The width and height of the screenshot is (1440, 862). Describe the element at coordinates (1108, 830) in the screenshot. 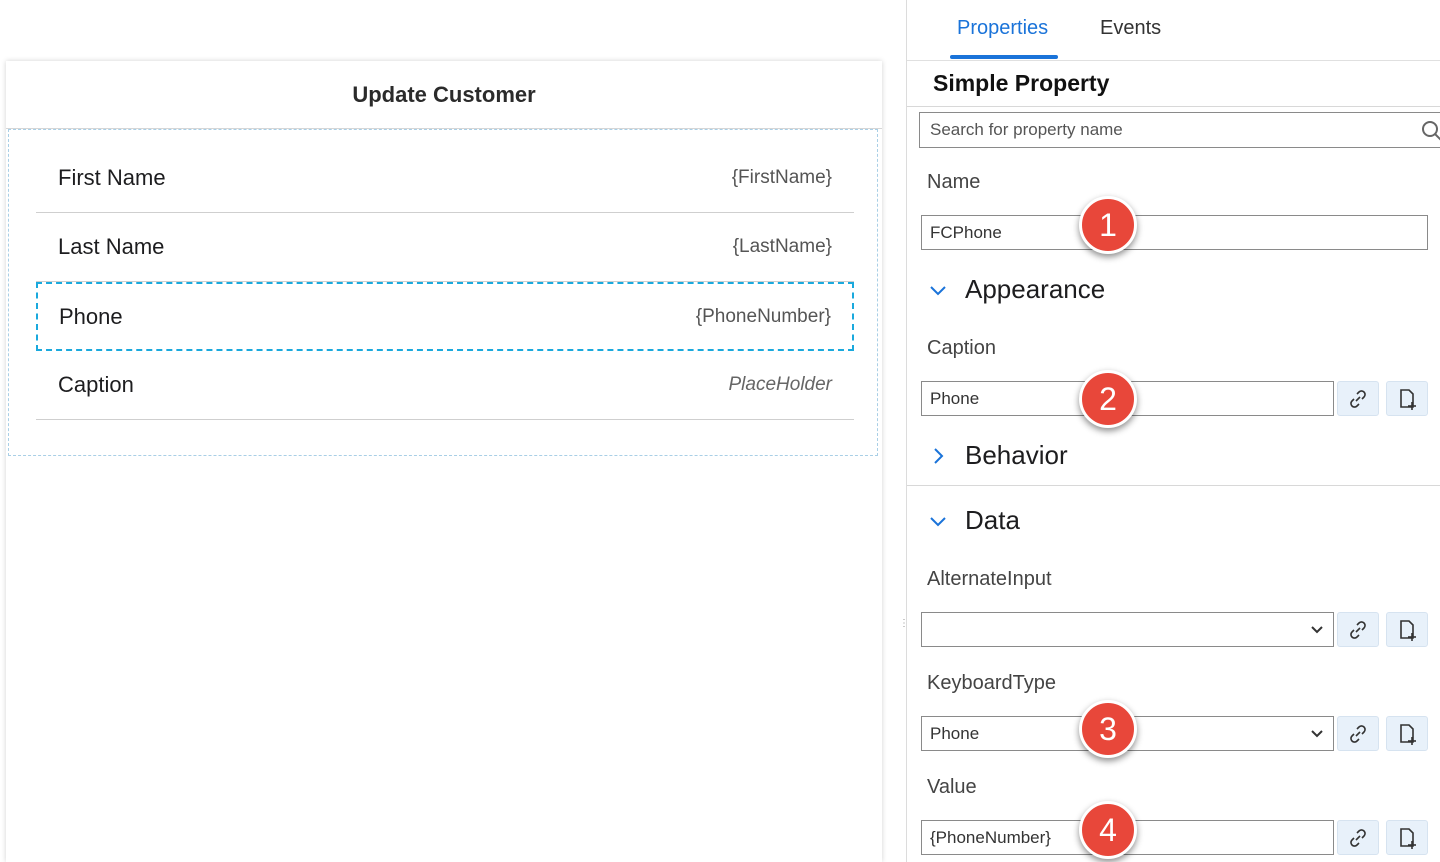

I see `callout-badge-4: 4` at that location.